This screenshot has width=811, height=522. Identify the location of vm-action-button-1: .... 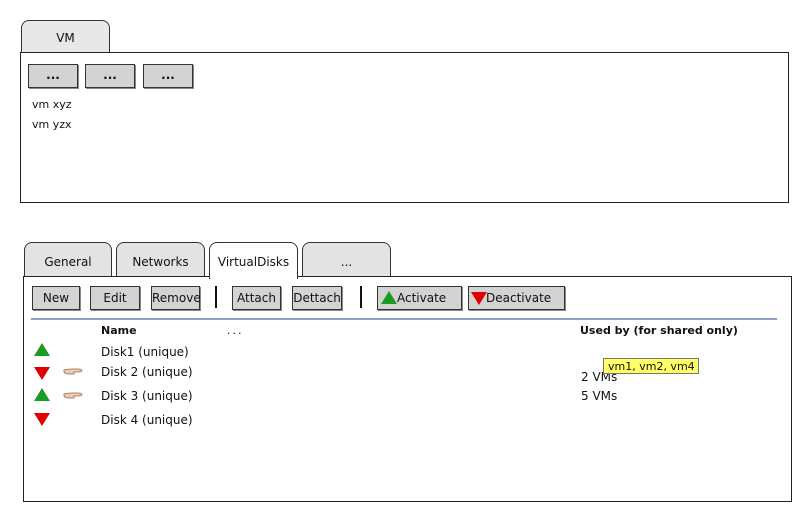
(53, 76).